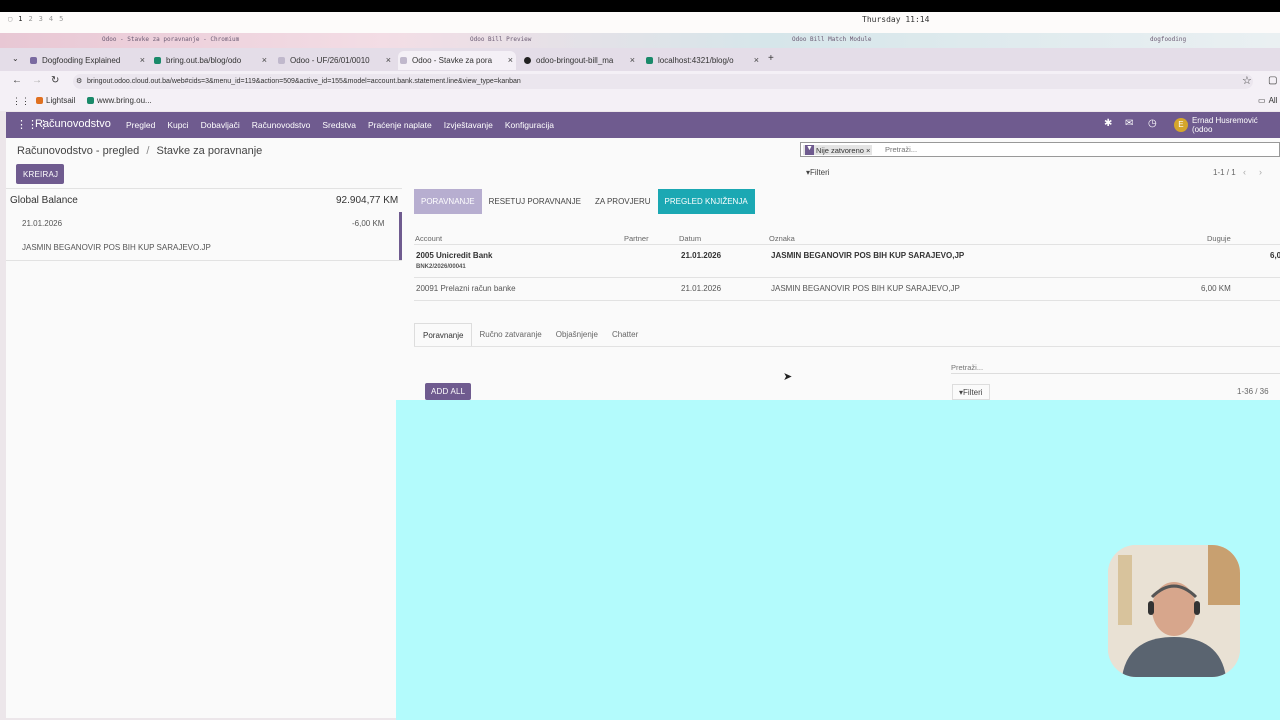 This screenshot has width=1280, height=720. I want to click on browser-tab-active: Odoo - Stavke za pora ×, so click(457, 60).